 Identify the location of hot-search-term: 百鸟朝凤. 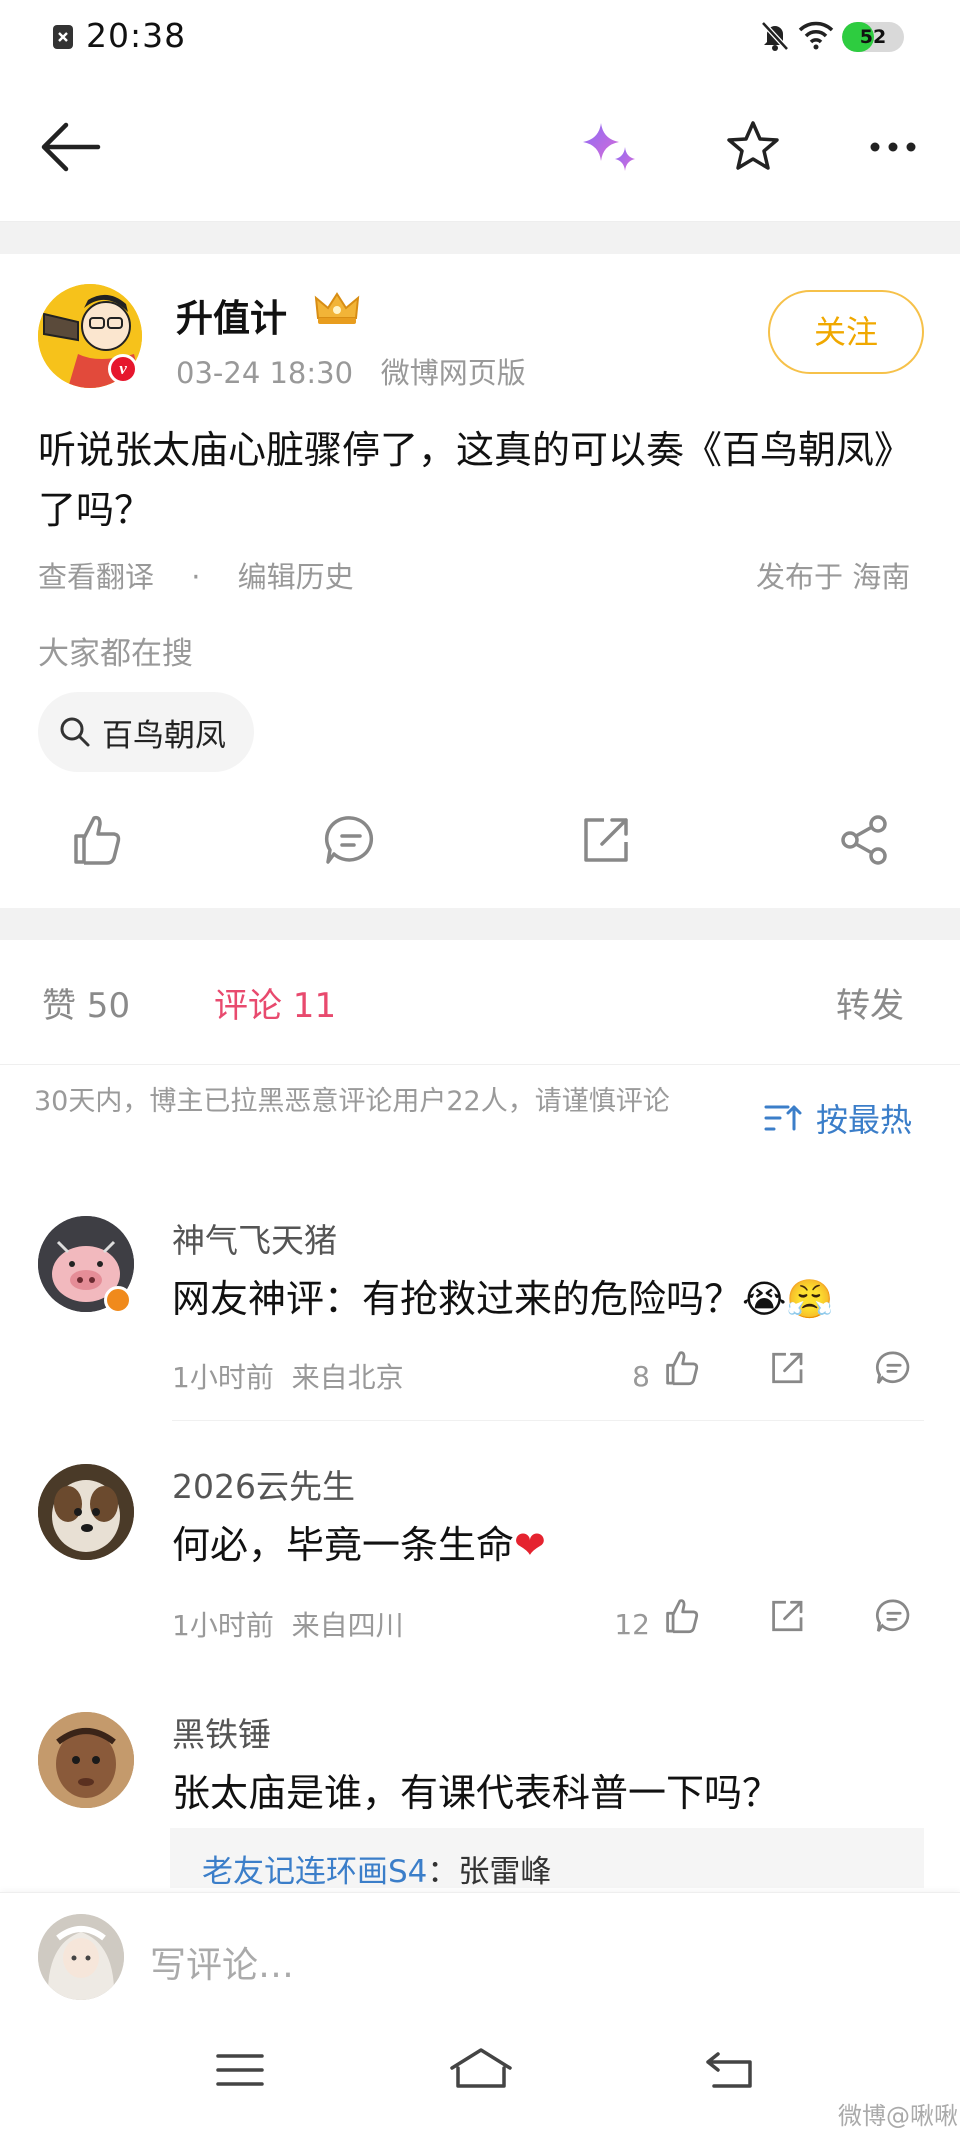
(164, 735).